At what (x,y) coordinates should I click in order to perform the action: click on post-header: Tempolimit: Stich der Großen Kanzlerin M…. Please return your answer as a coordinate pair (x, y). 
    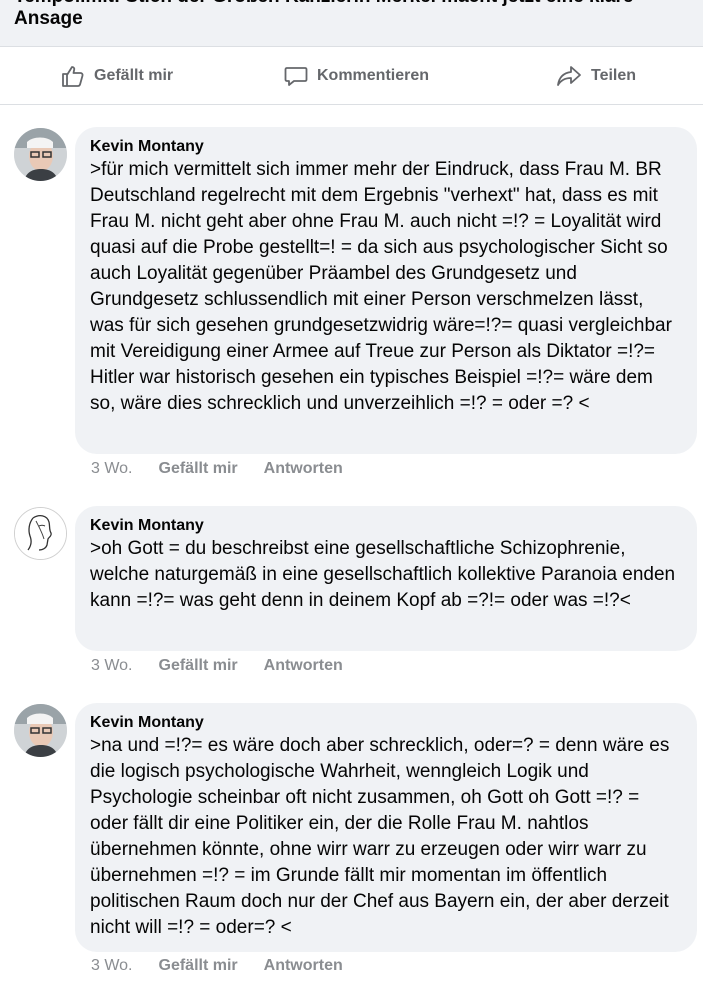
    Looking at the image, I should click on (351, 23).